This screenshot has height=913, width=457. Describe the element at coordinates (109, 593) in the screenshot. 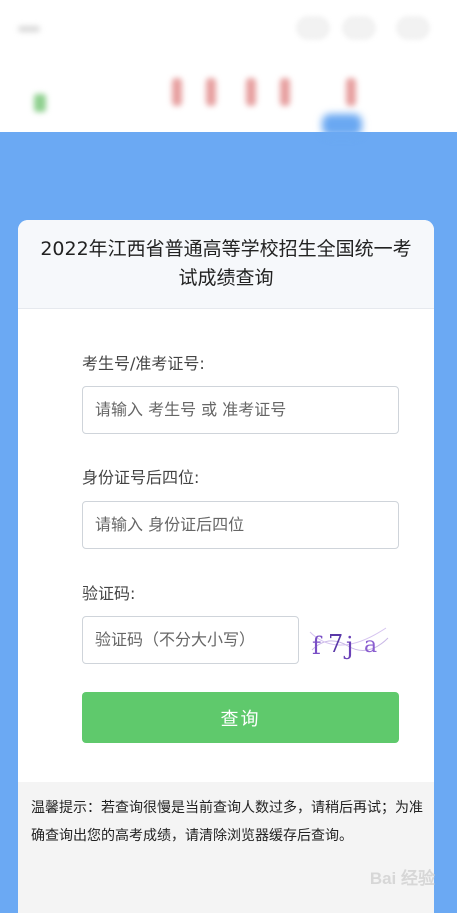

I see `captcha-label: 验证码:` at that location.